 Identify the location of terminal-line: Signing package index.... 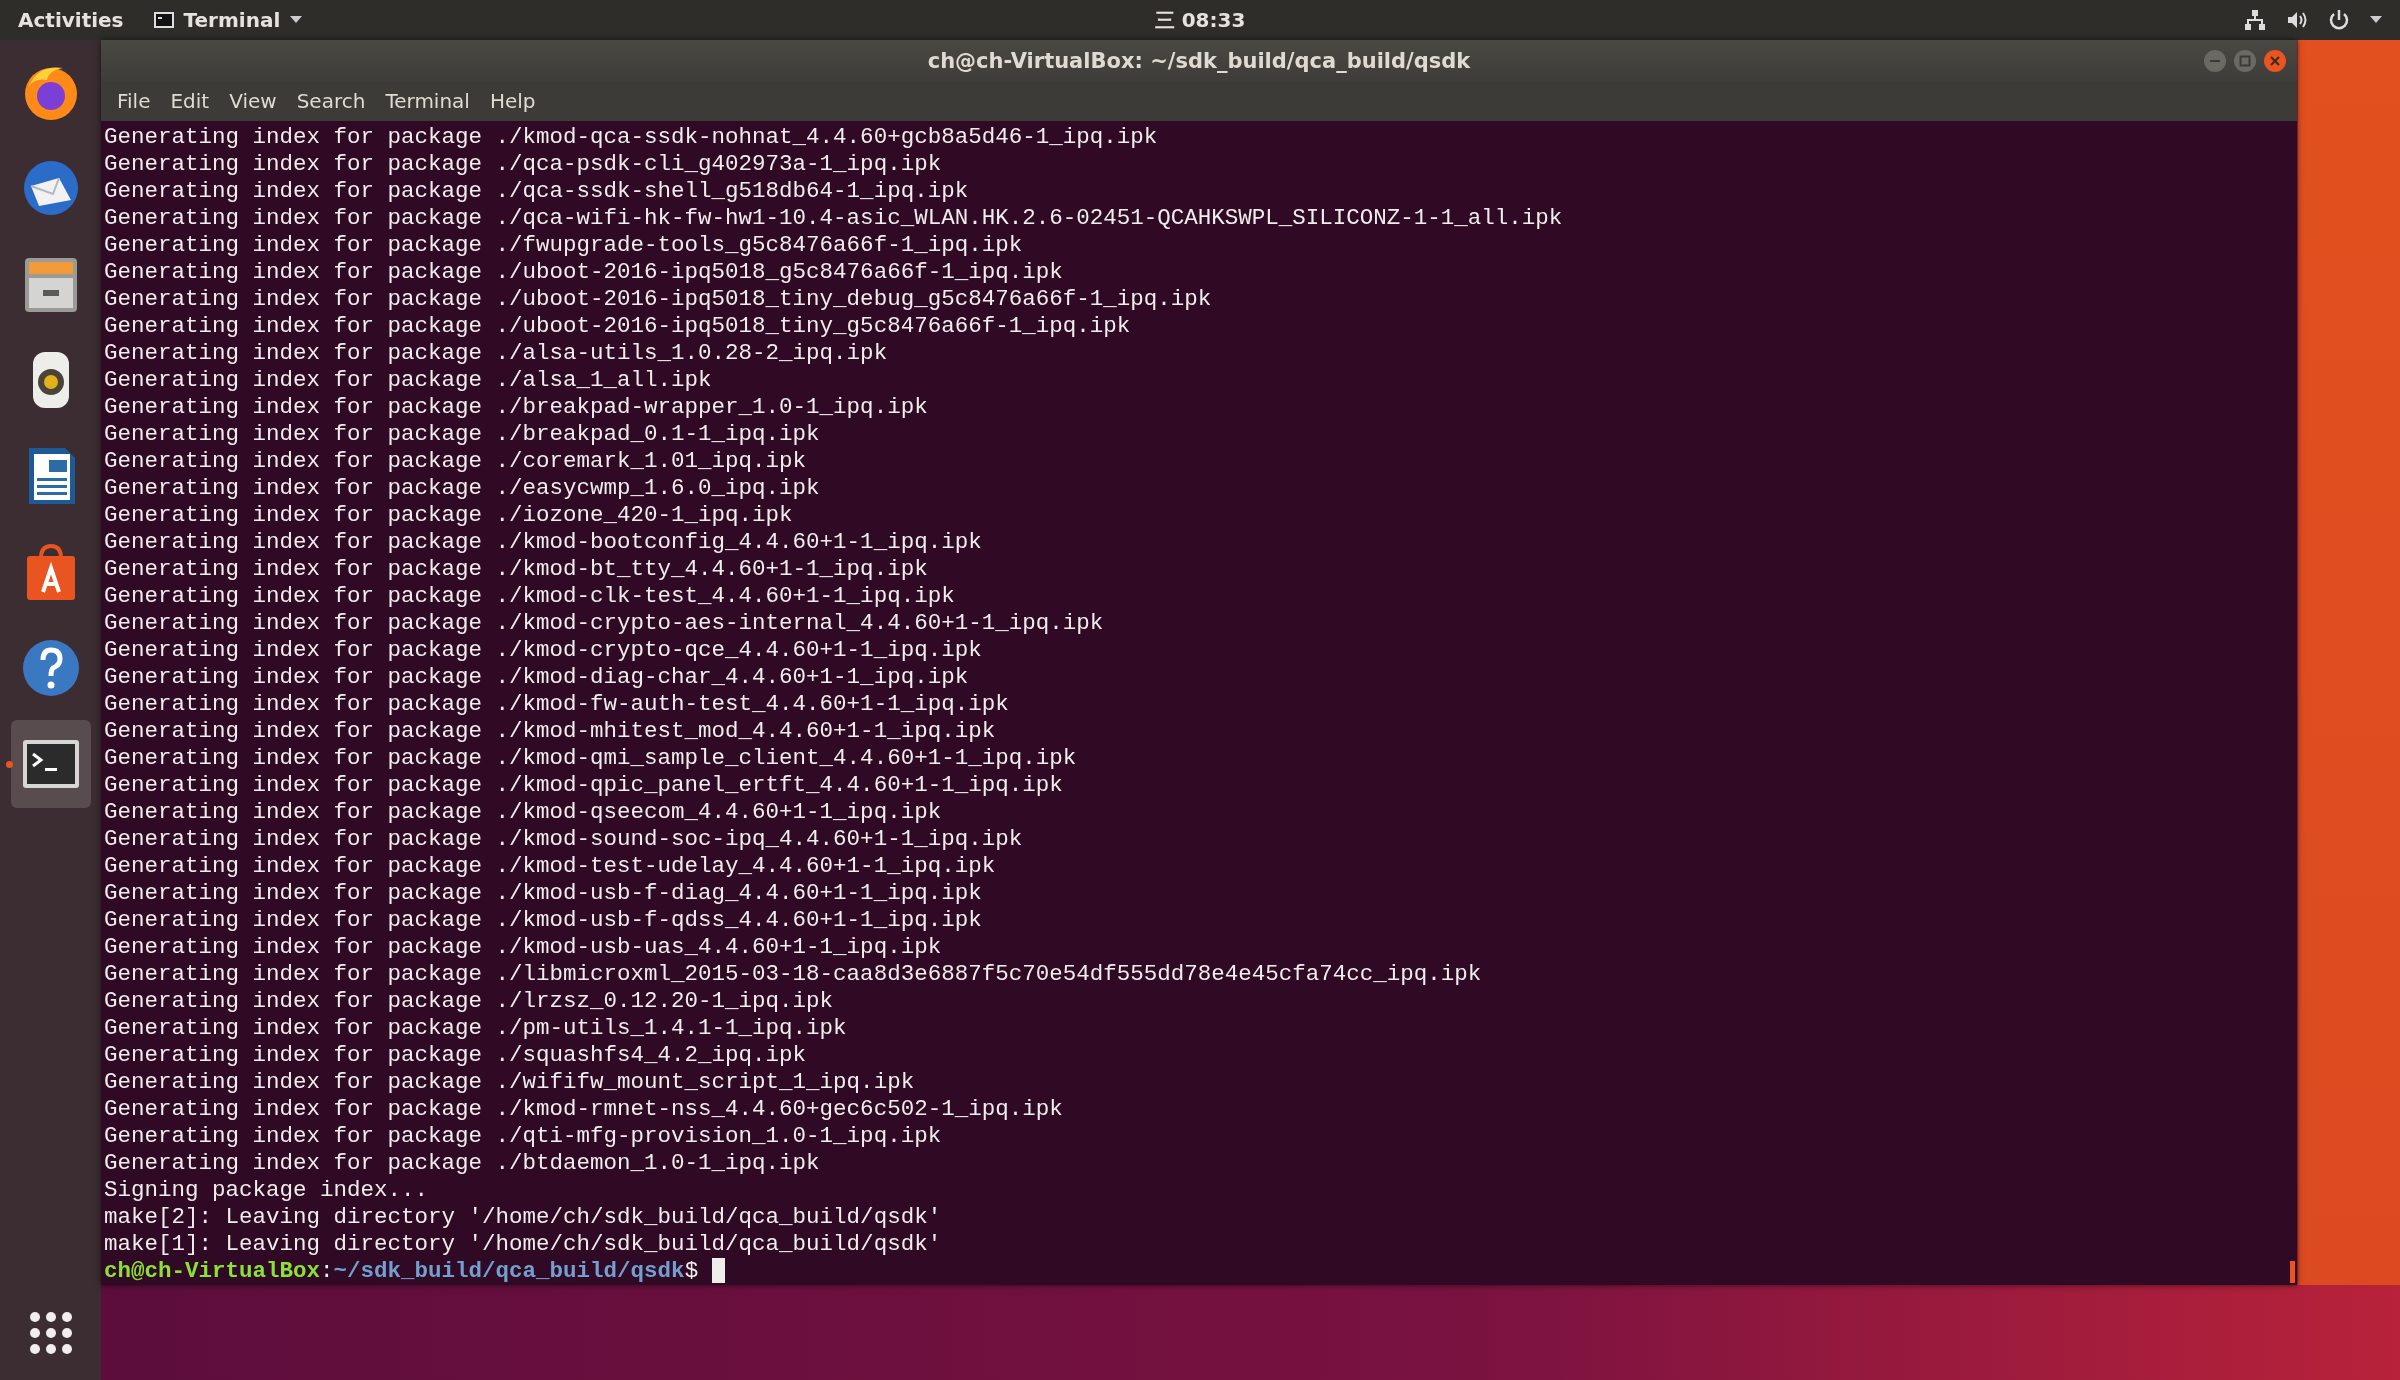
(267, 1190).